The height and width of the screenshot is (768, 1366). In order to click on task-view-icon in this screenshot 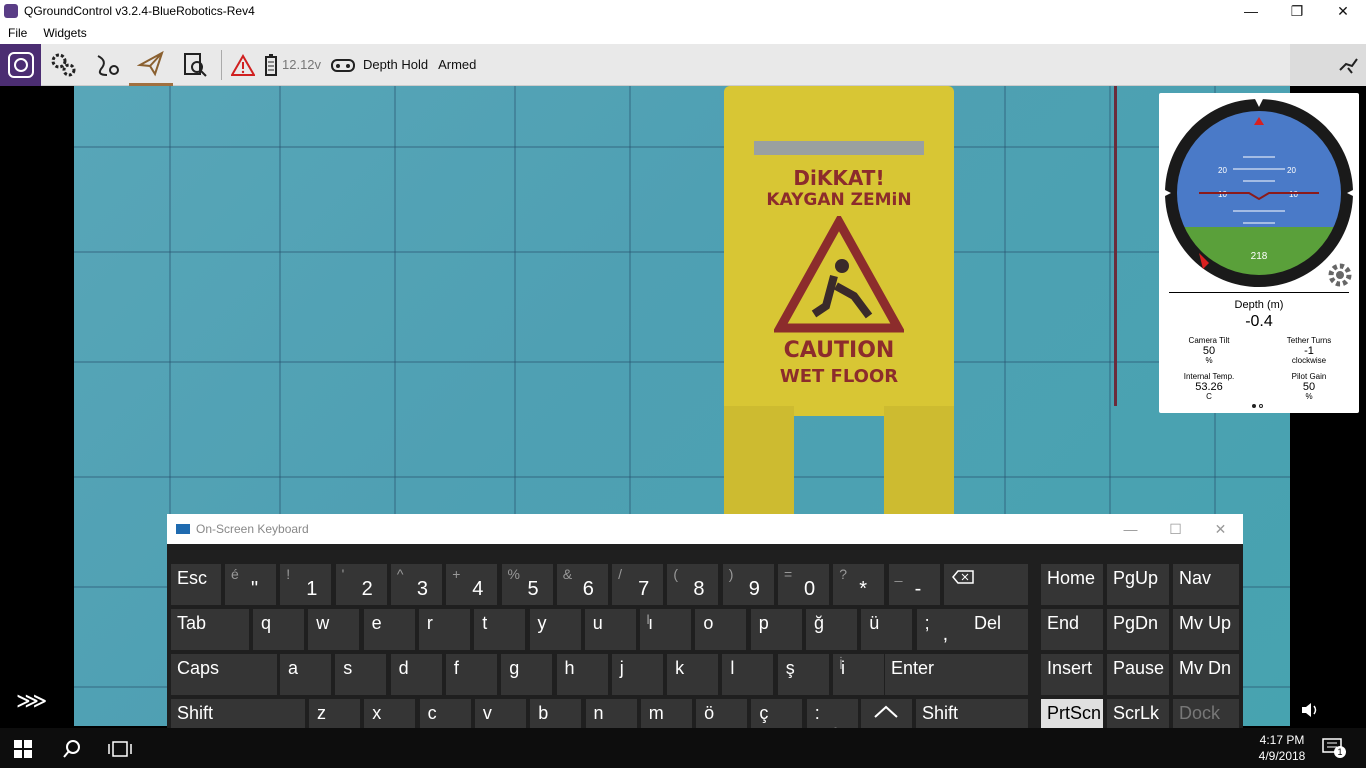, I will do `click(120, 749)`.